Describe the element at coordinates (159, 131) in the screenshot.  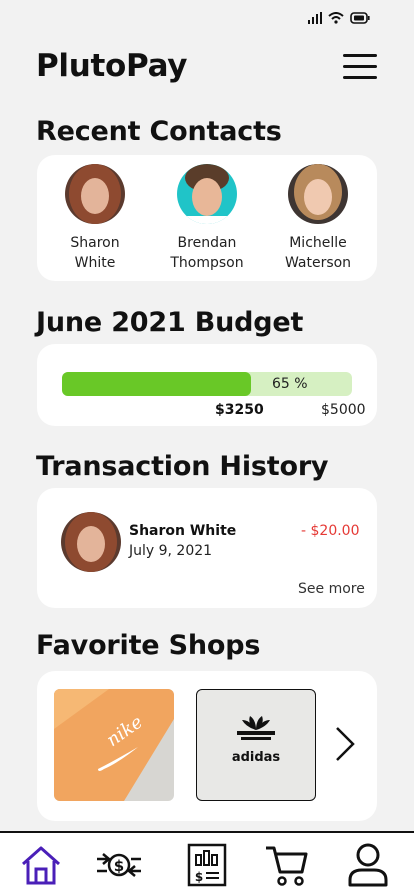
I see `recent-contacts-title: Recent Contacts` at that location.